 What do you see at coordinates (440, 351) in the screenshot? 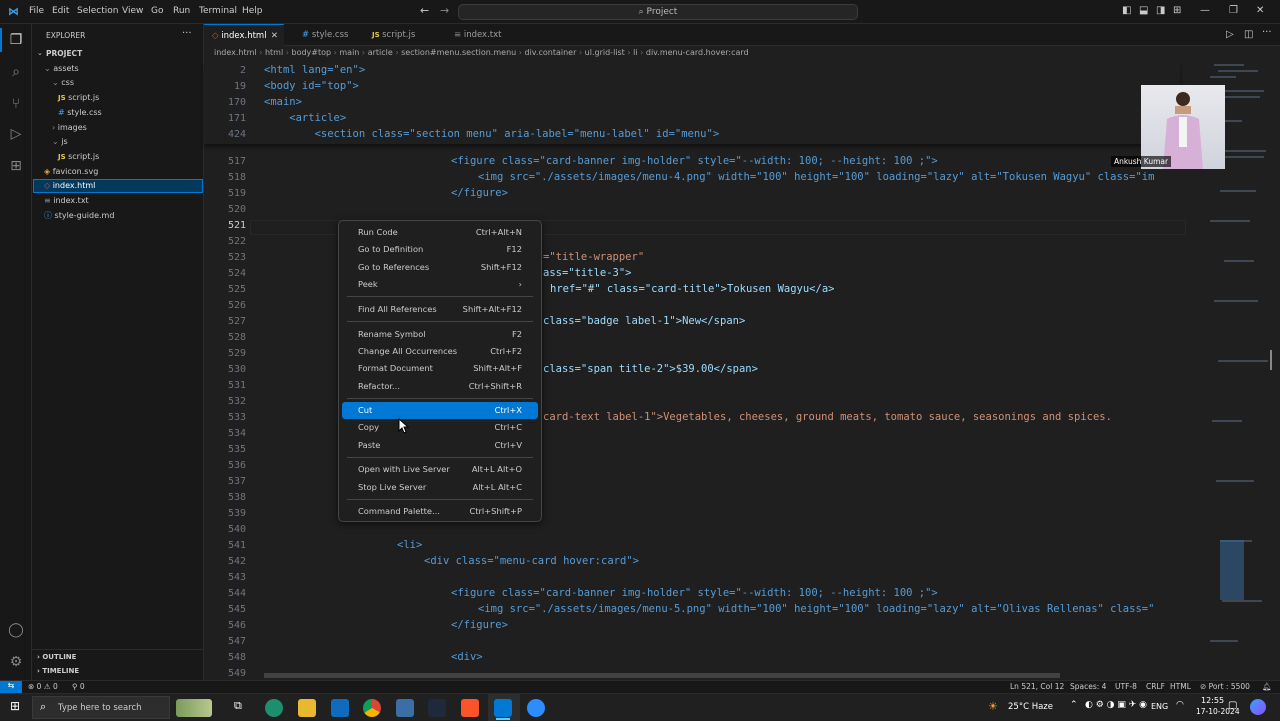
I see `menu-change-all-occurrences: Change All Occurrences Ctrl+F2` at bounding box center [440, 351].